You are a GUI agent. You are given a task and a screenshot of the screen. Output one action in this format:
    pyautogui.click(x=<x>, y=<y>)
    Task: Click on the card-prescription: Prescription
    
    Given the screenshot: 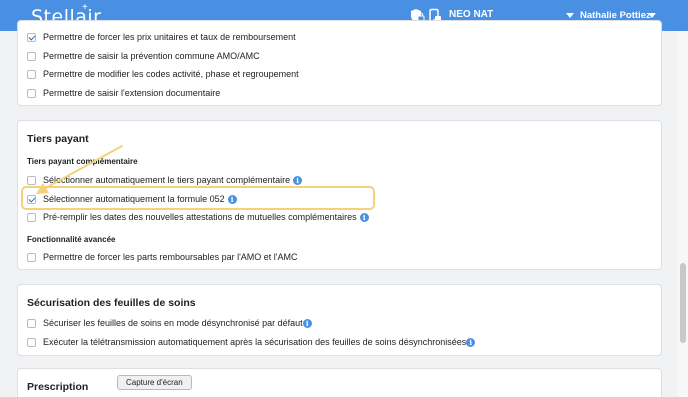 What is the action you would take?
    pyautogui.click(x=339, y=382)
    